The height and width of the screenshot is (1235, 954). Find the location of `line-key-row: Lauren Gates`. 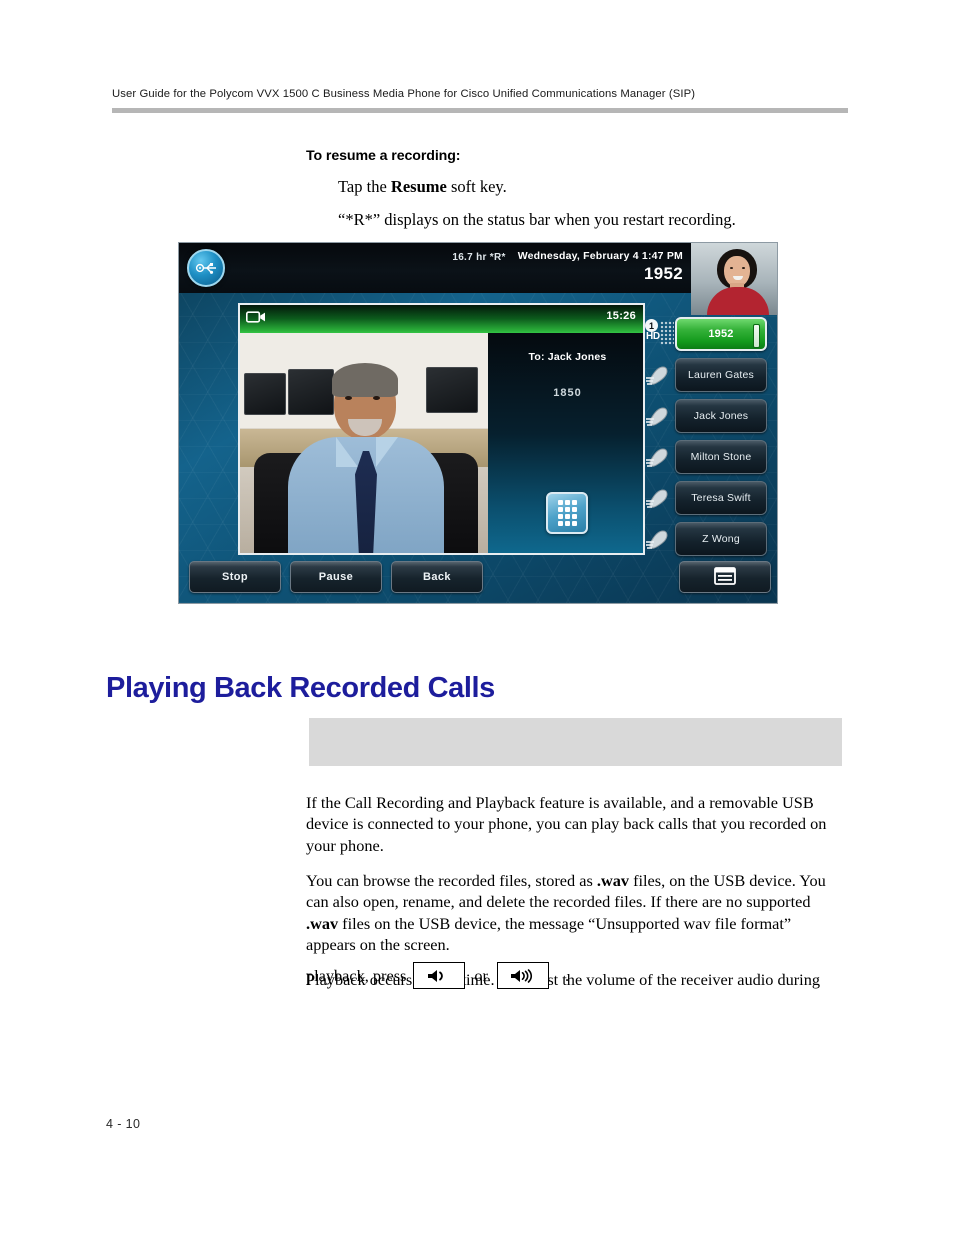

line-key-row: Lauren Gates is located at coordinates (708, 376).